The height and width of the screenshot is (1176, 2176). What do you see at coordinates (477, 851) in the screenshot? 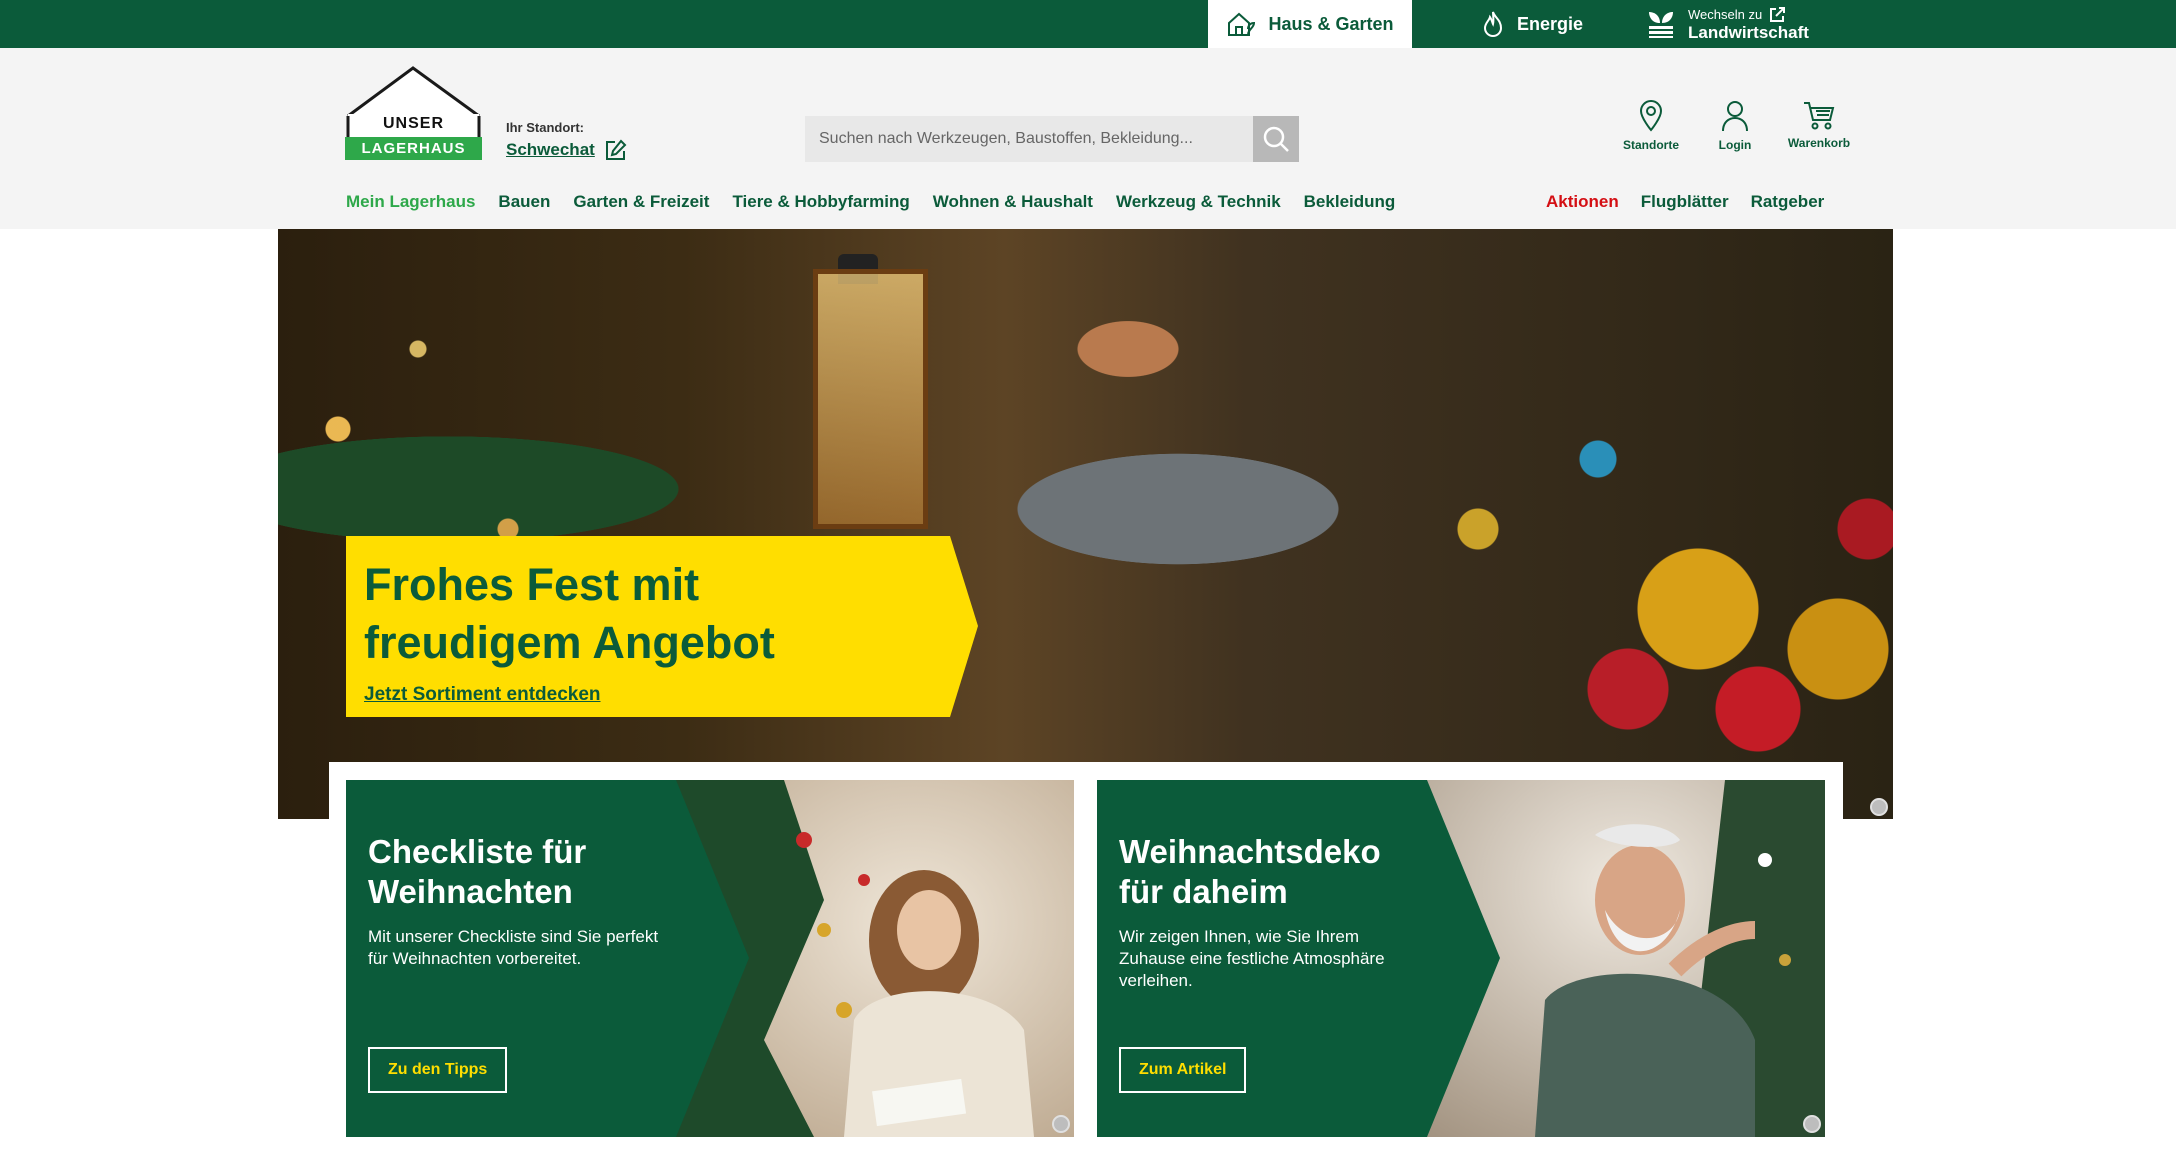
I see `card1-title-line1: Checkliste für` at bounding box center [477, 851].